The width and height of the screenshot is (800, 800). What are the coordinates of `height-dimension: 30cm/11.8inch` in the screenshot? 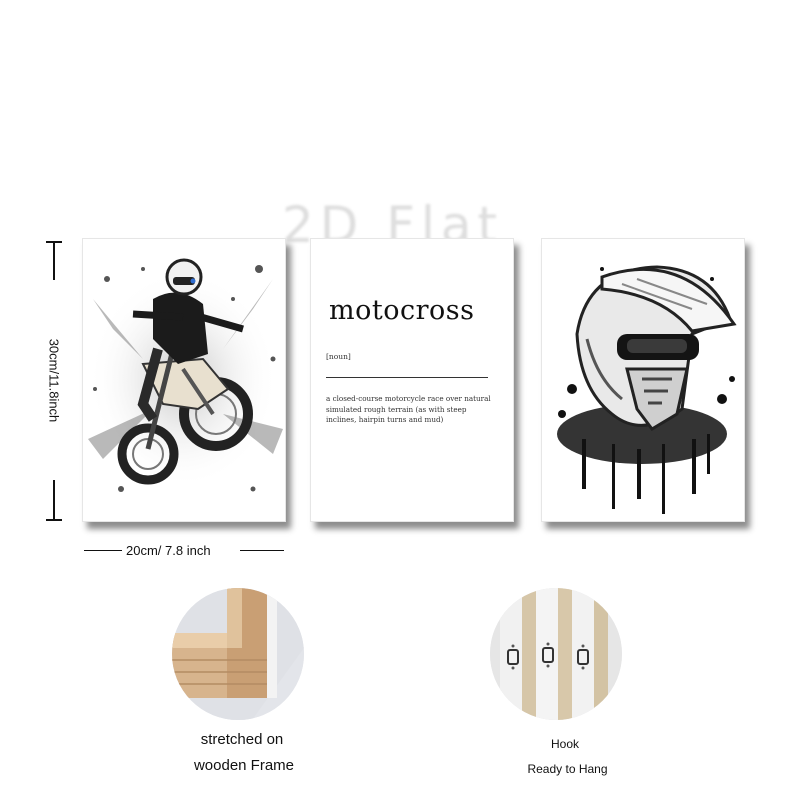 It's located at (54, 380).